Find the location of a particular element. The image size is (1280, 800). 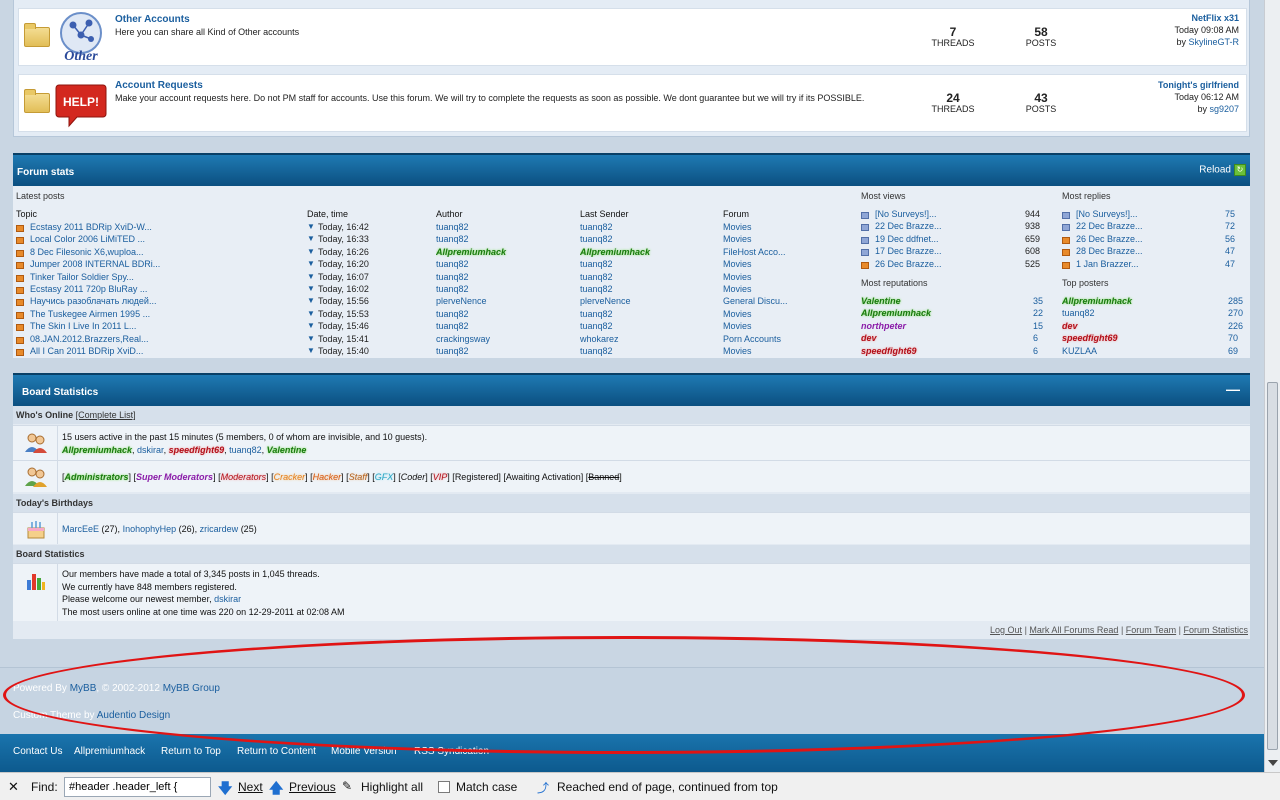

forum-title: Other Accounts is located at coordinates (152, 19).